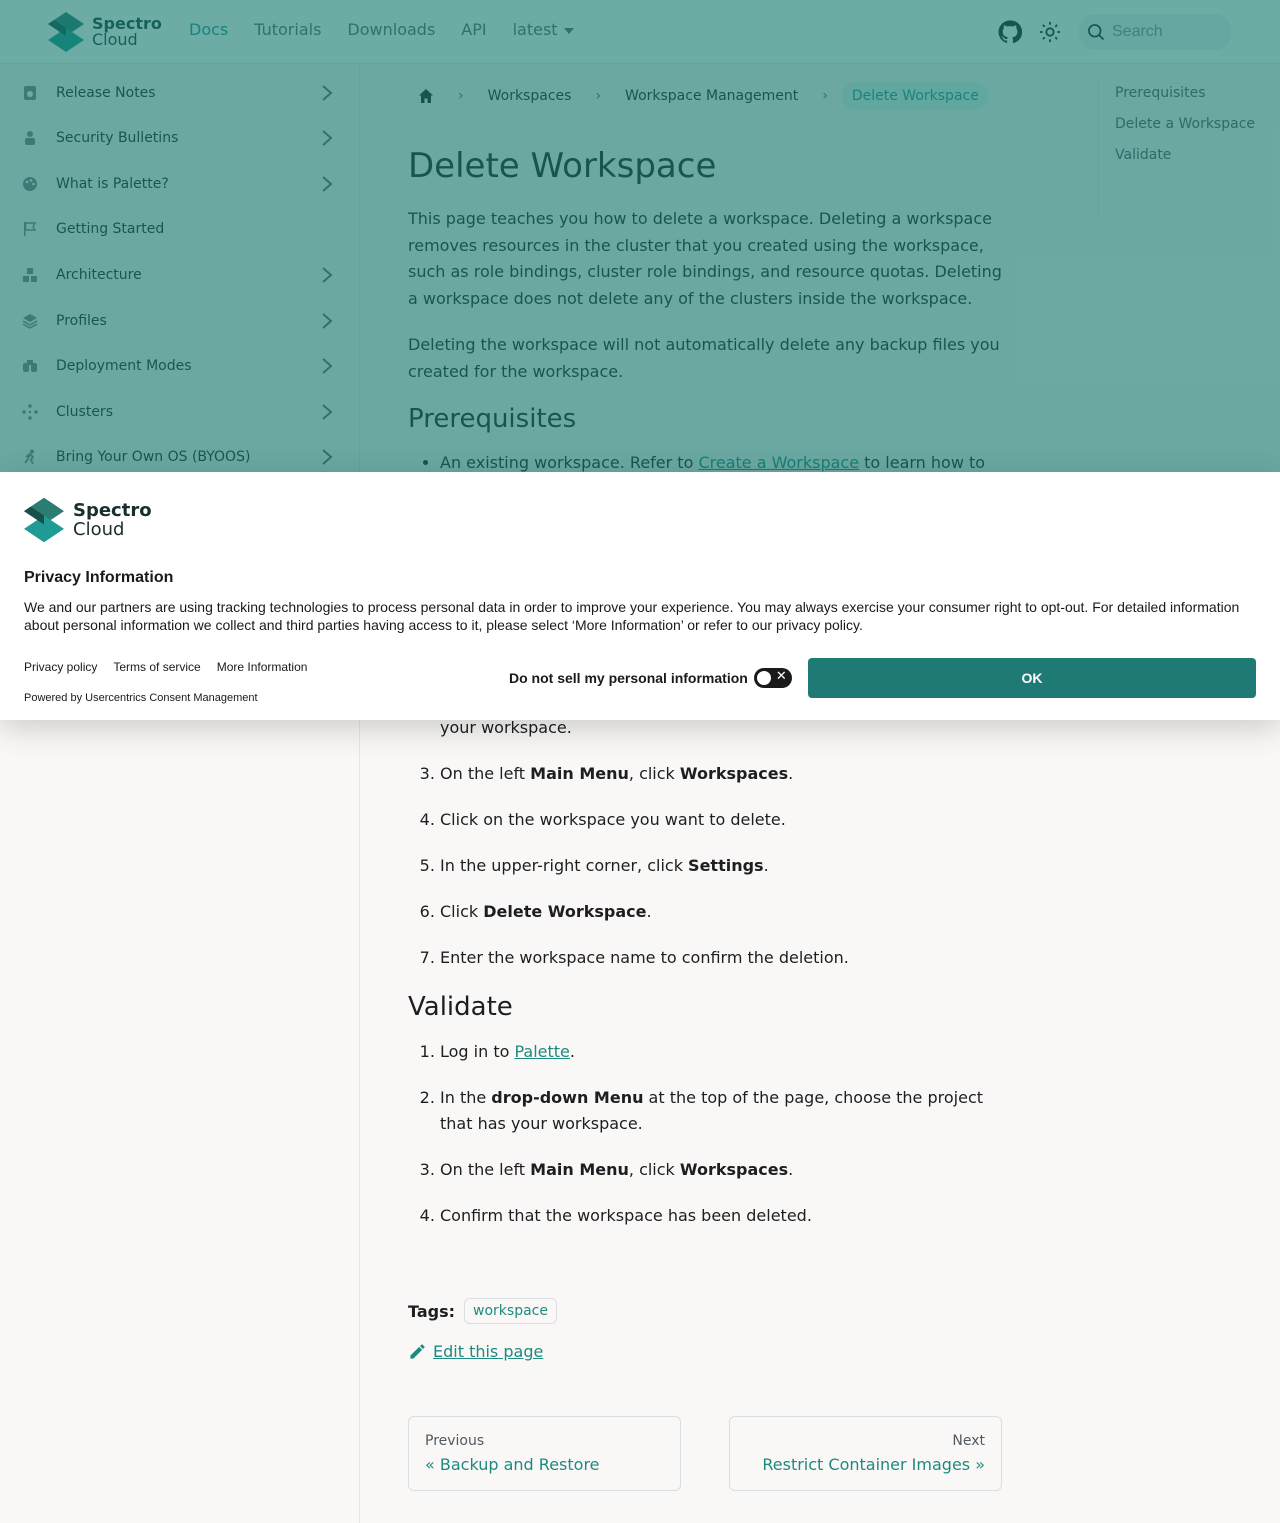 This screenshot has height=1523, width=1280. What do you see at coordinates (1050, 32) in the screenshot?
I see `theme-toggle-sun-icon` at bounding box center [1050, 32].